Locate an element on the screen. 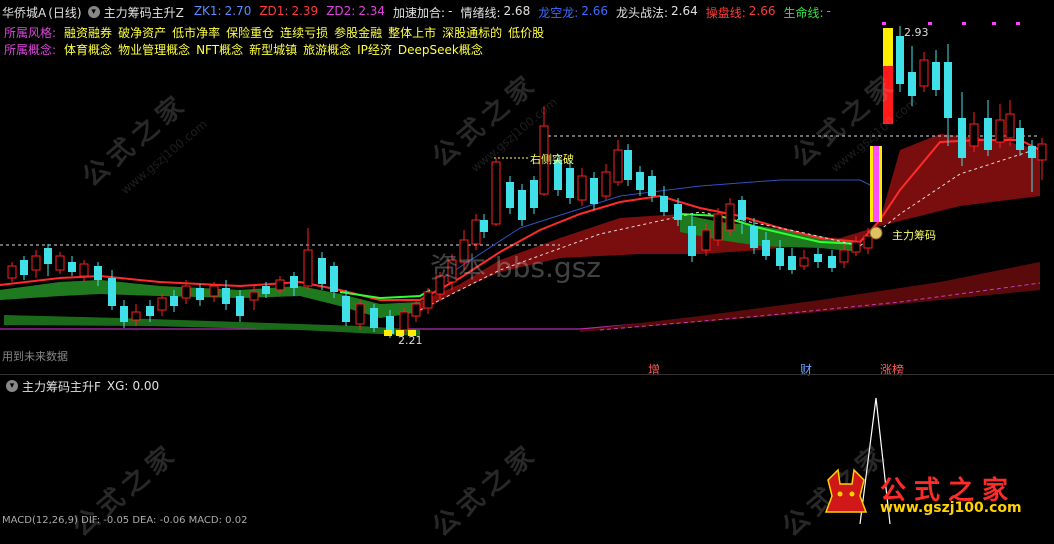 Image resolution: width=1054 pixels, height=544 pixels. sub-indicator-title: 主力筹码主升F is located at coordinates (61, 386).